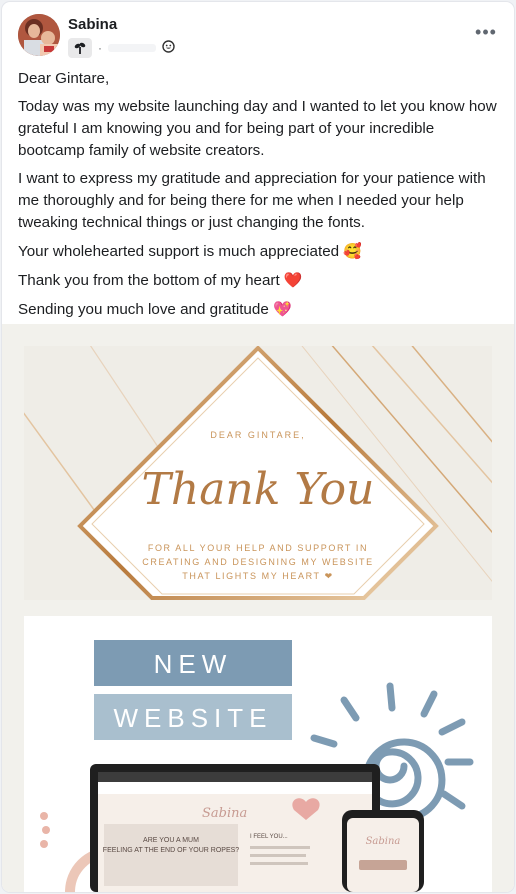  Describe the element at coordinates (132, 48) in the screenshot. I see `timestamp-blurred` at that location.